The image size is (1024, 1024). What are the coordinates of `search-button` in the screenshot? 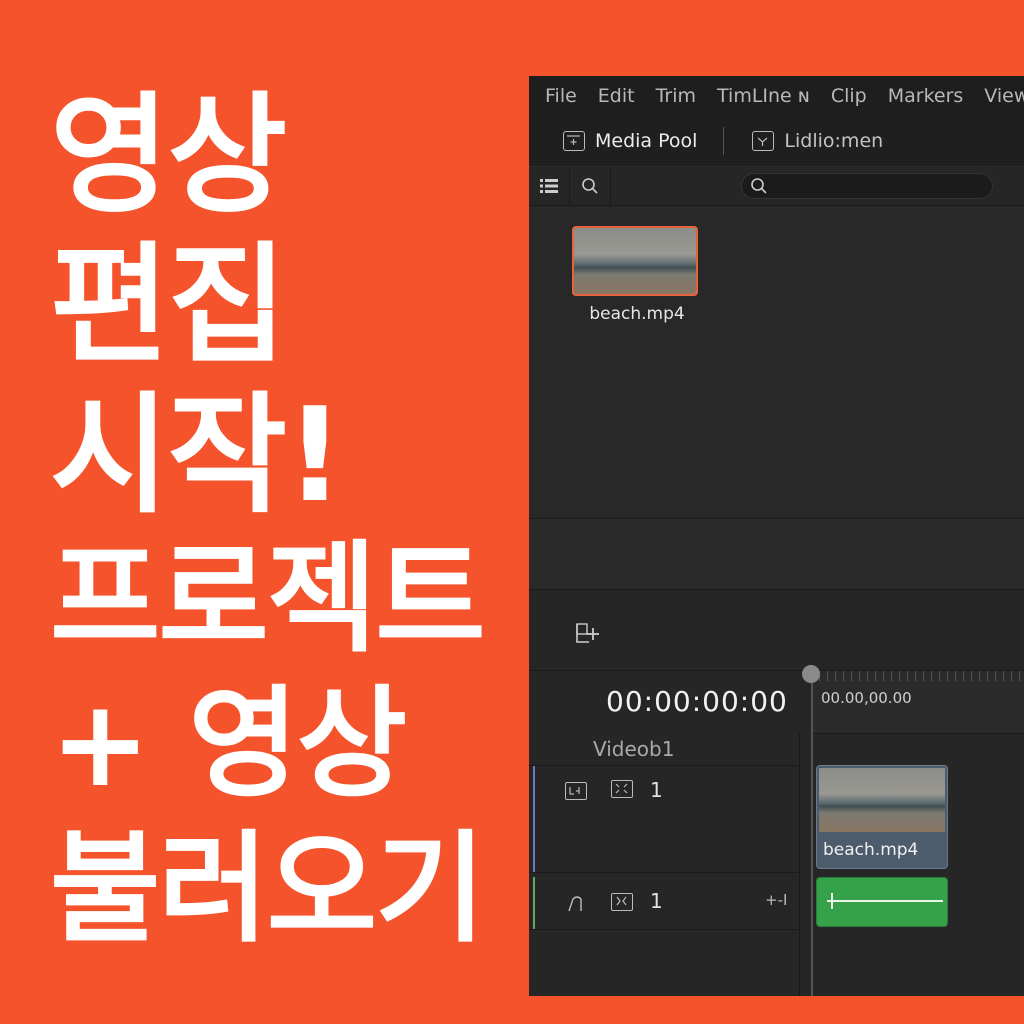 It's located at (590, 186).